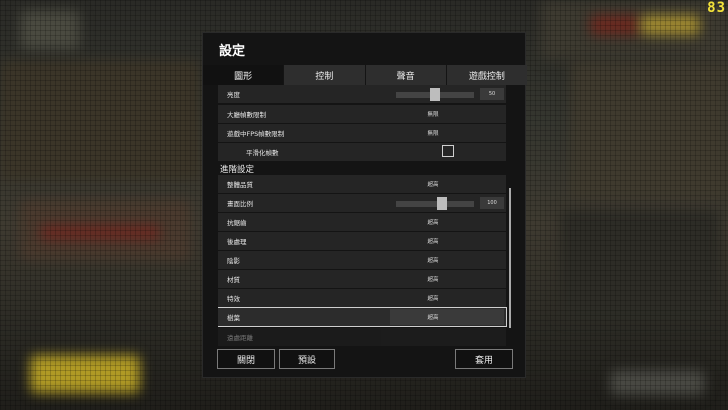  Describe the element at coordinates (405, 75) in the screenshot. I see `tab-sound: 聲音` at that location.